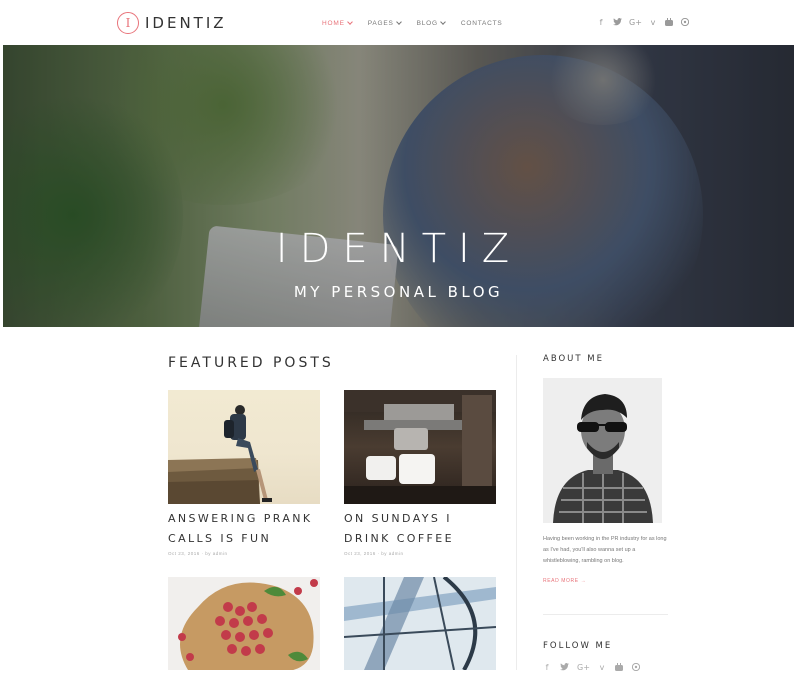 The image size is (800, 677). What do you see at coordinates (420, 623) in the screenshot?
I see `post-image-architecture` at bounding box center [420, 623].